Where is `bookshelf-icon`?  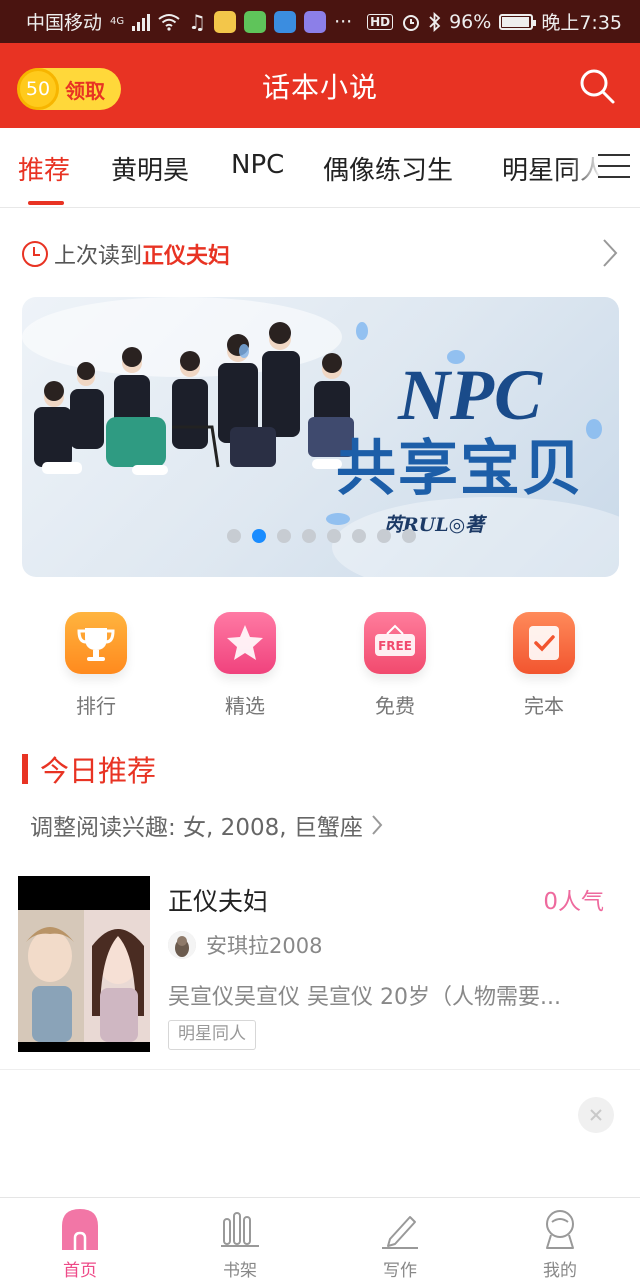
bookshelf-icon is located at coordinates (240, 1229).